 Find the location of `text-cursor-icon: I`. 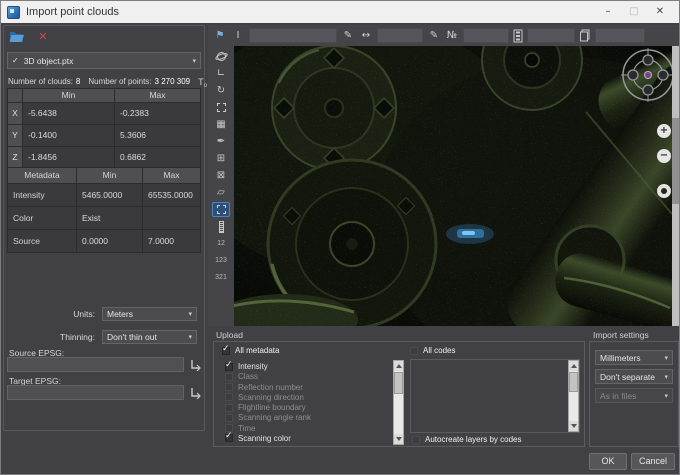

text-cursor-icon: I is located at coordinates (238, 36).